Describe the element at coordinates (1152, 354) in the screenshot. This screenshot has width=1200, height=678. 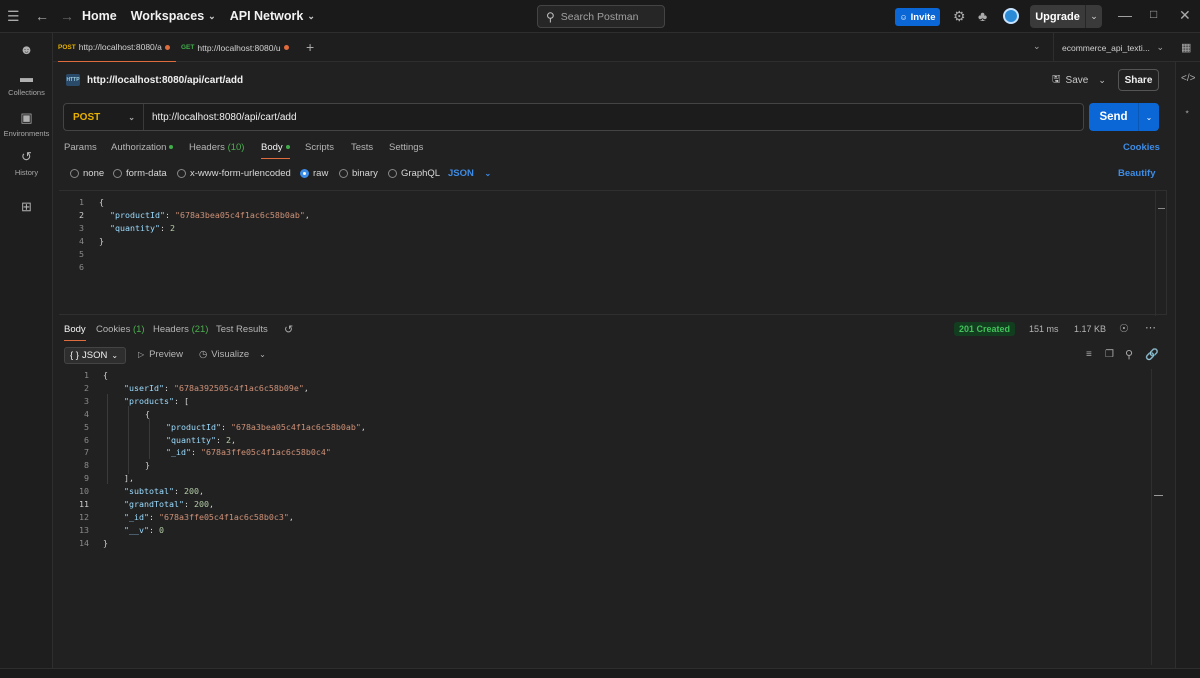
I see `link-icon: 🔗` at that location.